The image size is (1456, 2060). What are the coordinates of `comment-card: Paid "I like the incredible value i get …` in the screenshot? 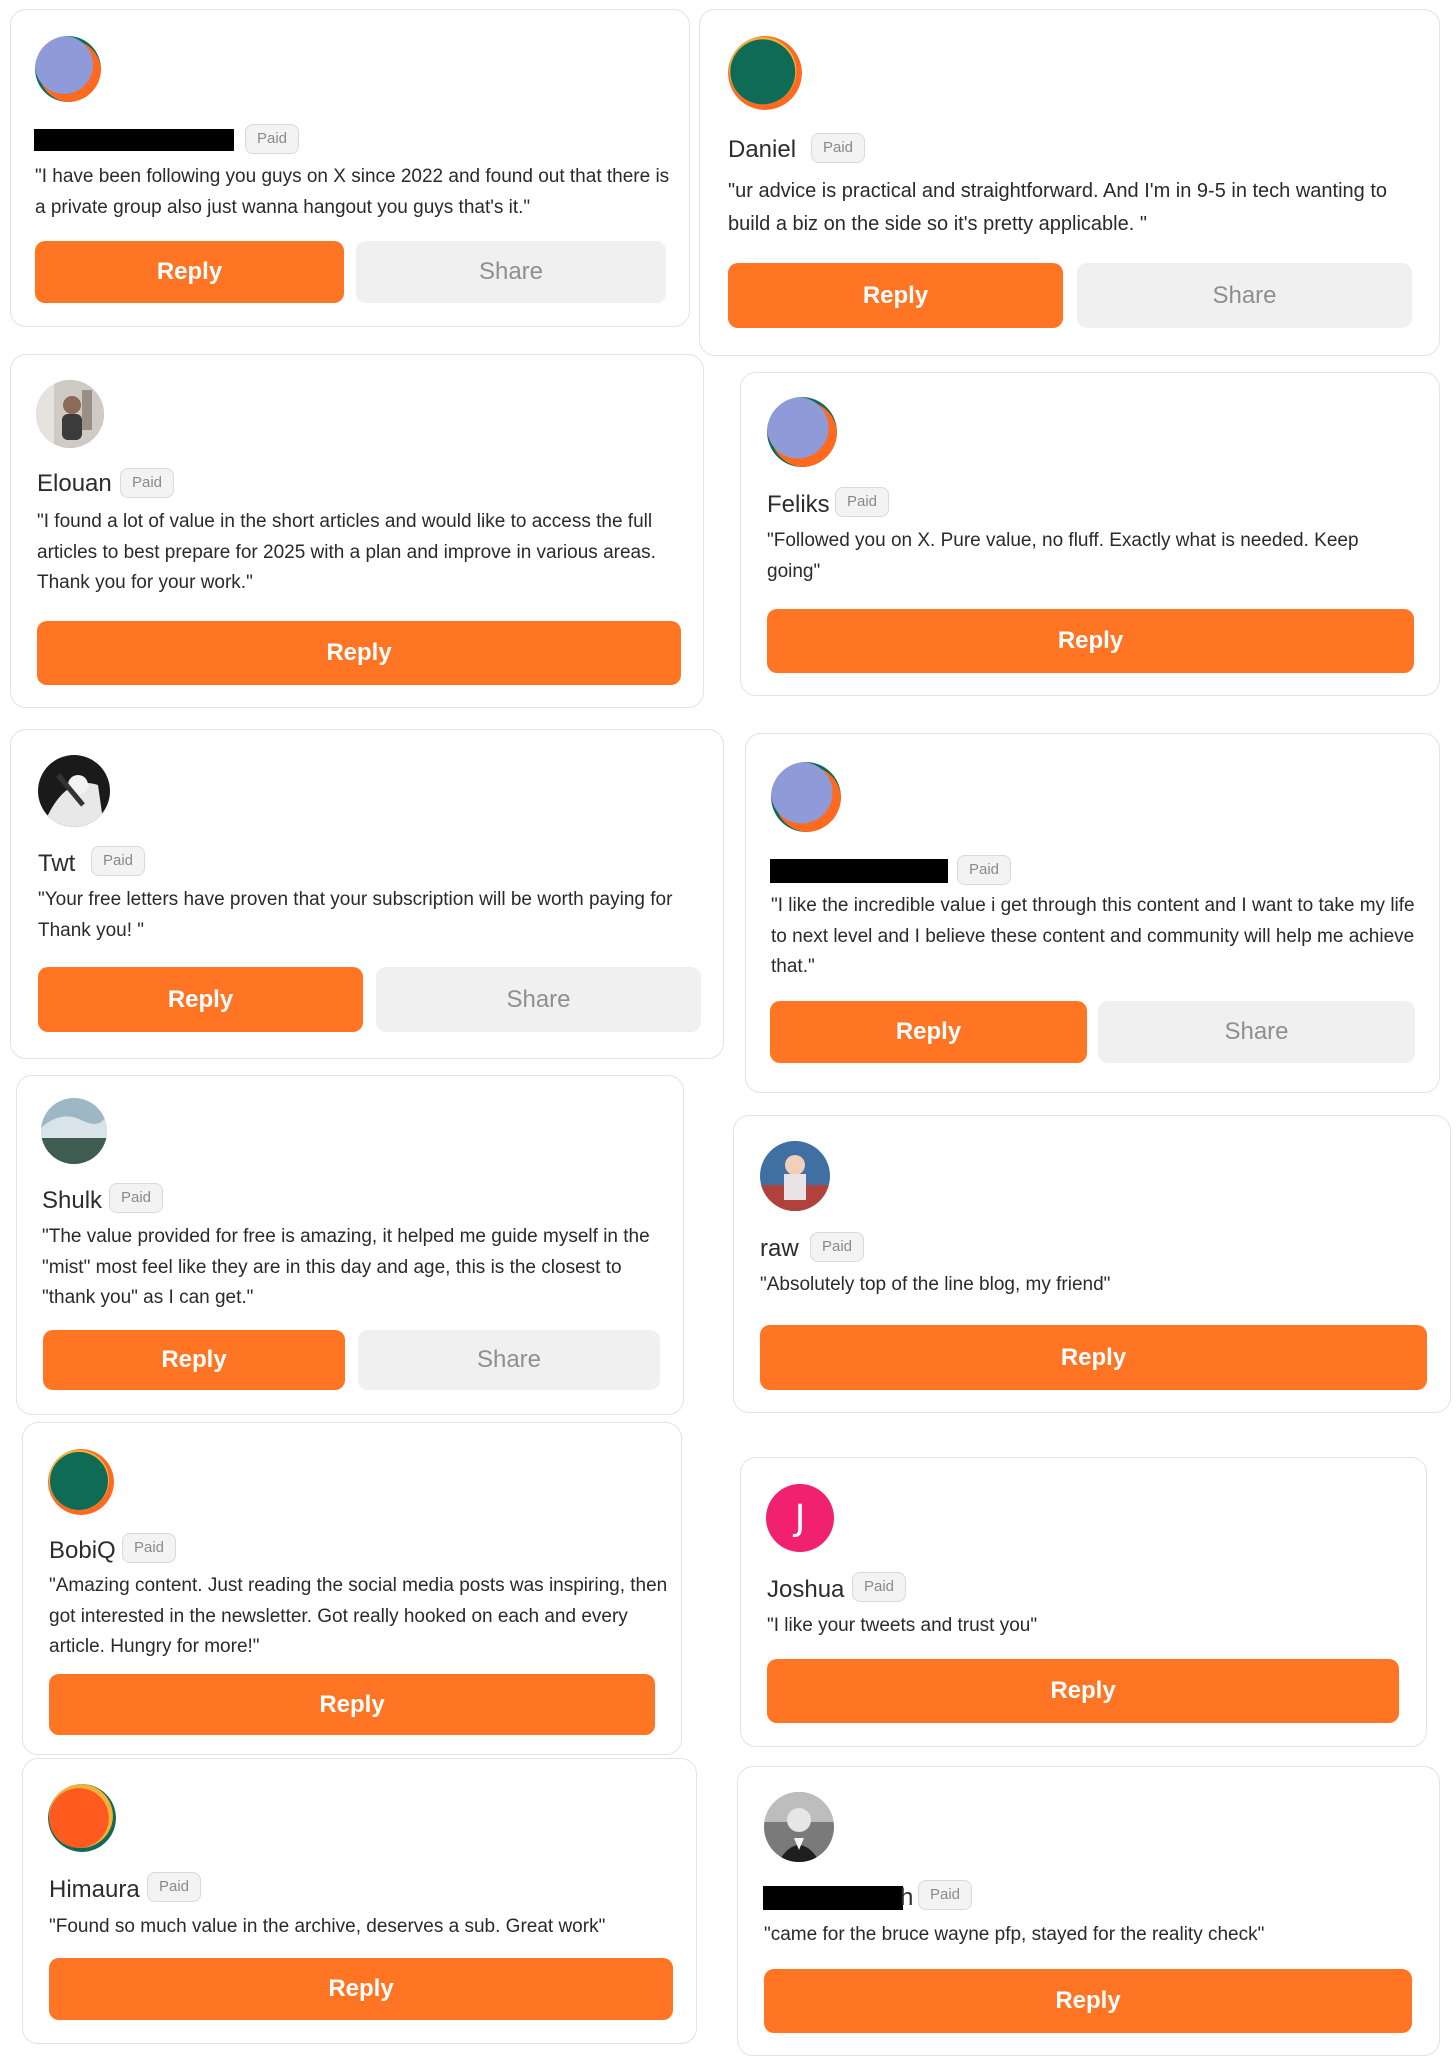 It's located at (1092, 913).